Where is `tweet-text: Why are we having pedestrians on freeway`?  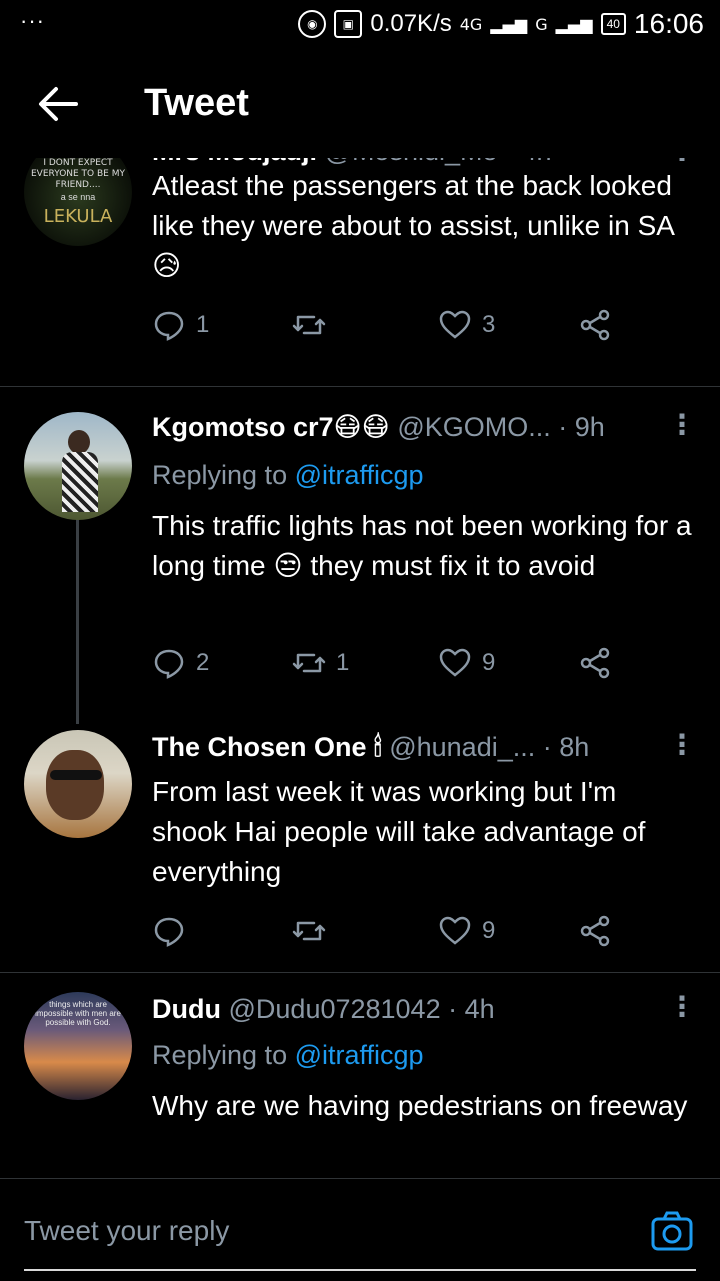
tweet-text: Why are we having pedestrians on freeway is located at coordinates (420, 1105).